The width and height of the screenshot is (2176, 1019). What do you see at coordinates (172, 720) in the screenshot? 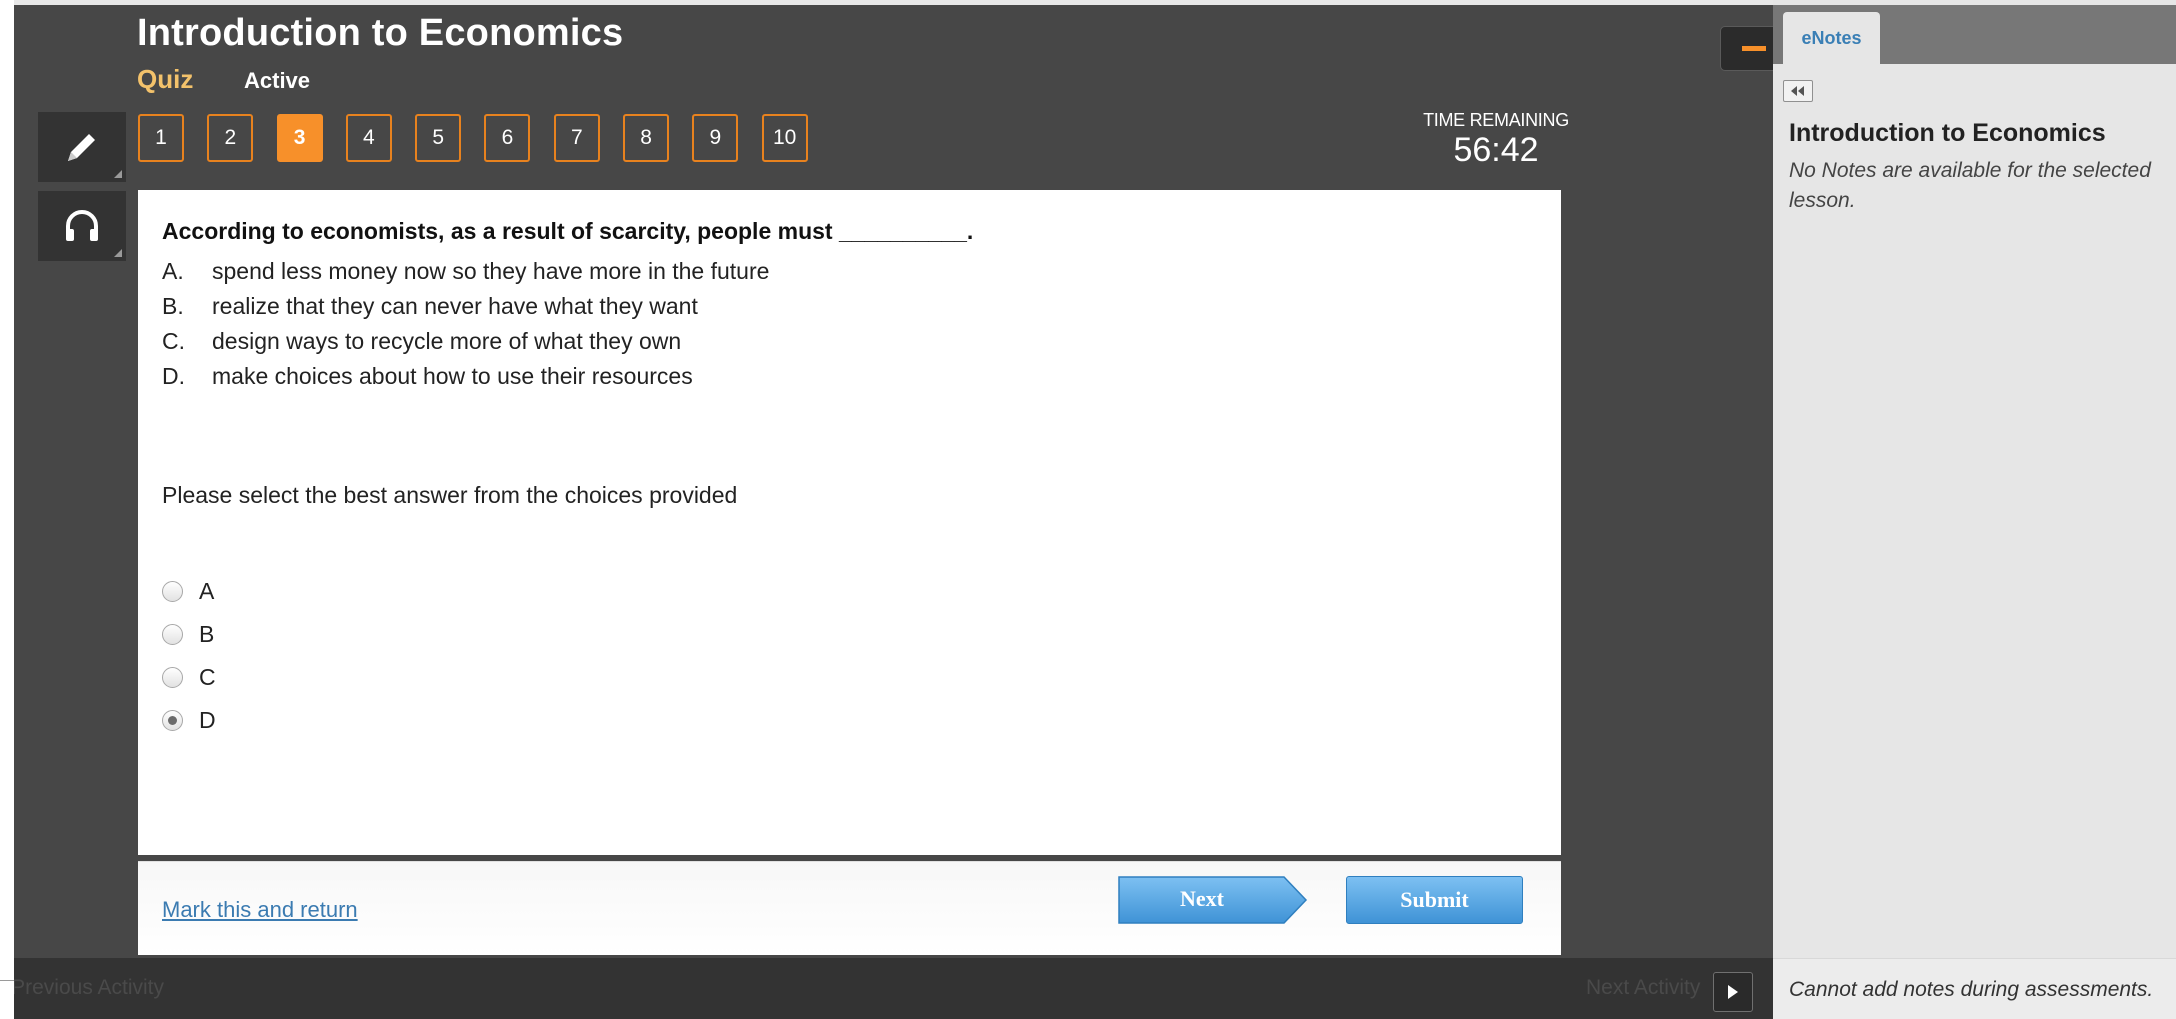
I see `radio-button-selected` at bounding box center [172, 720].